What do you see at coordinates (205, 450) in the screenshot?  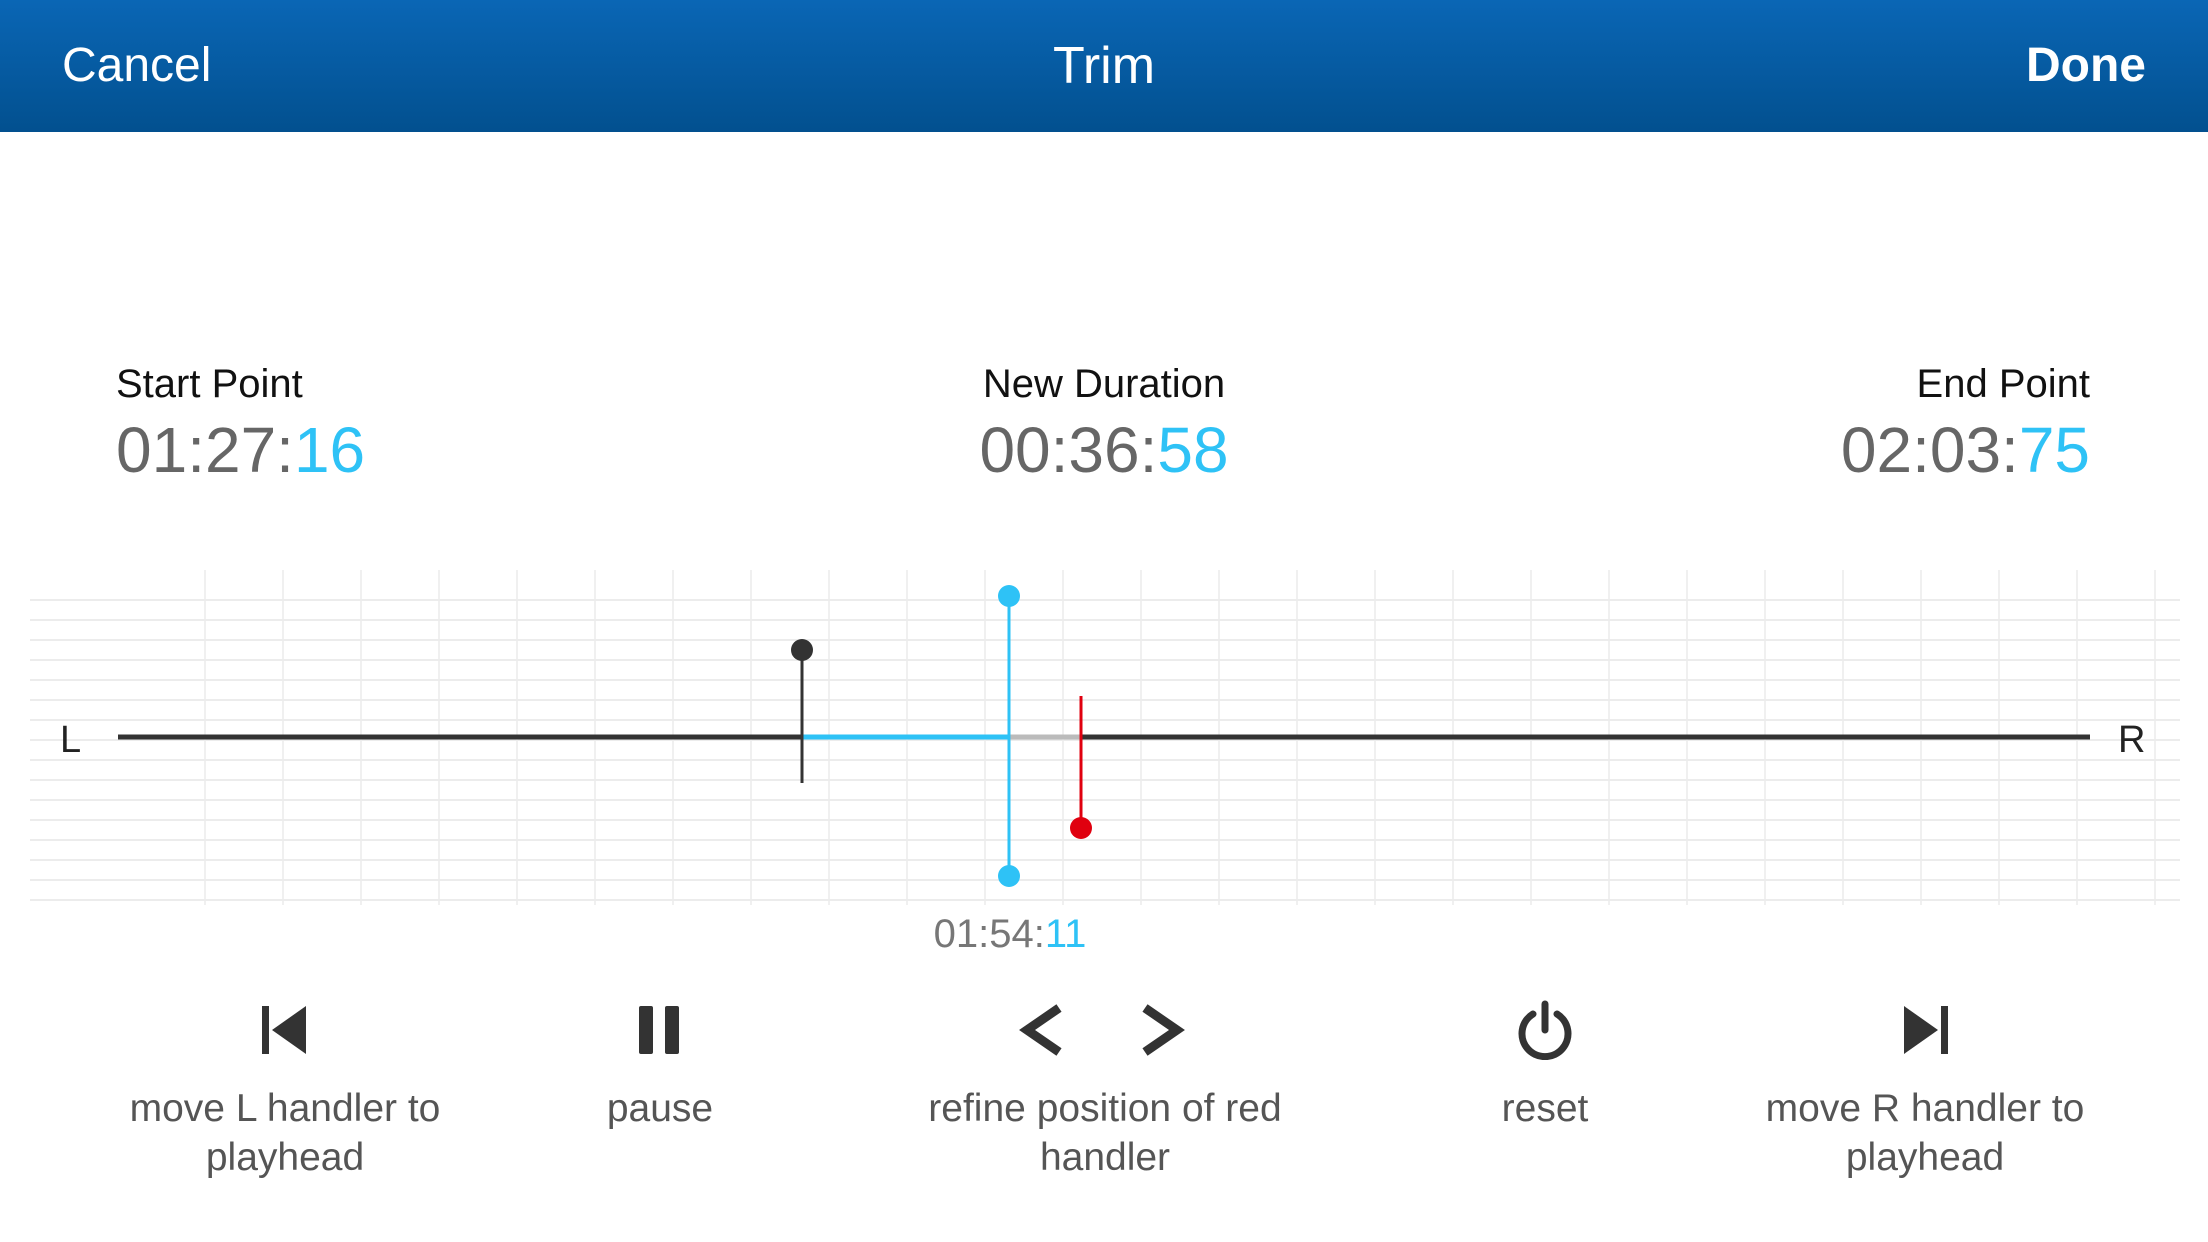 I see `start-time-main: 01:27:` at bounding box center [205, 450].